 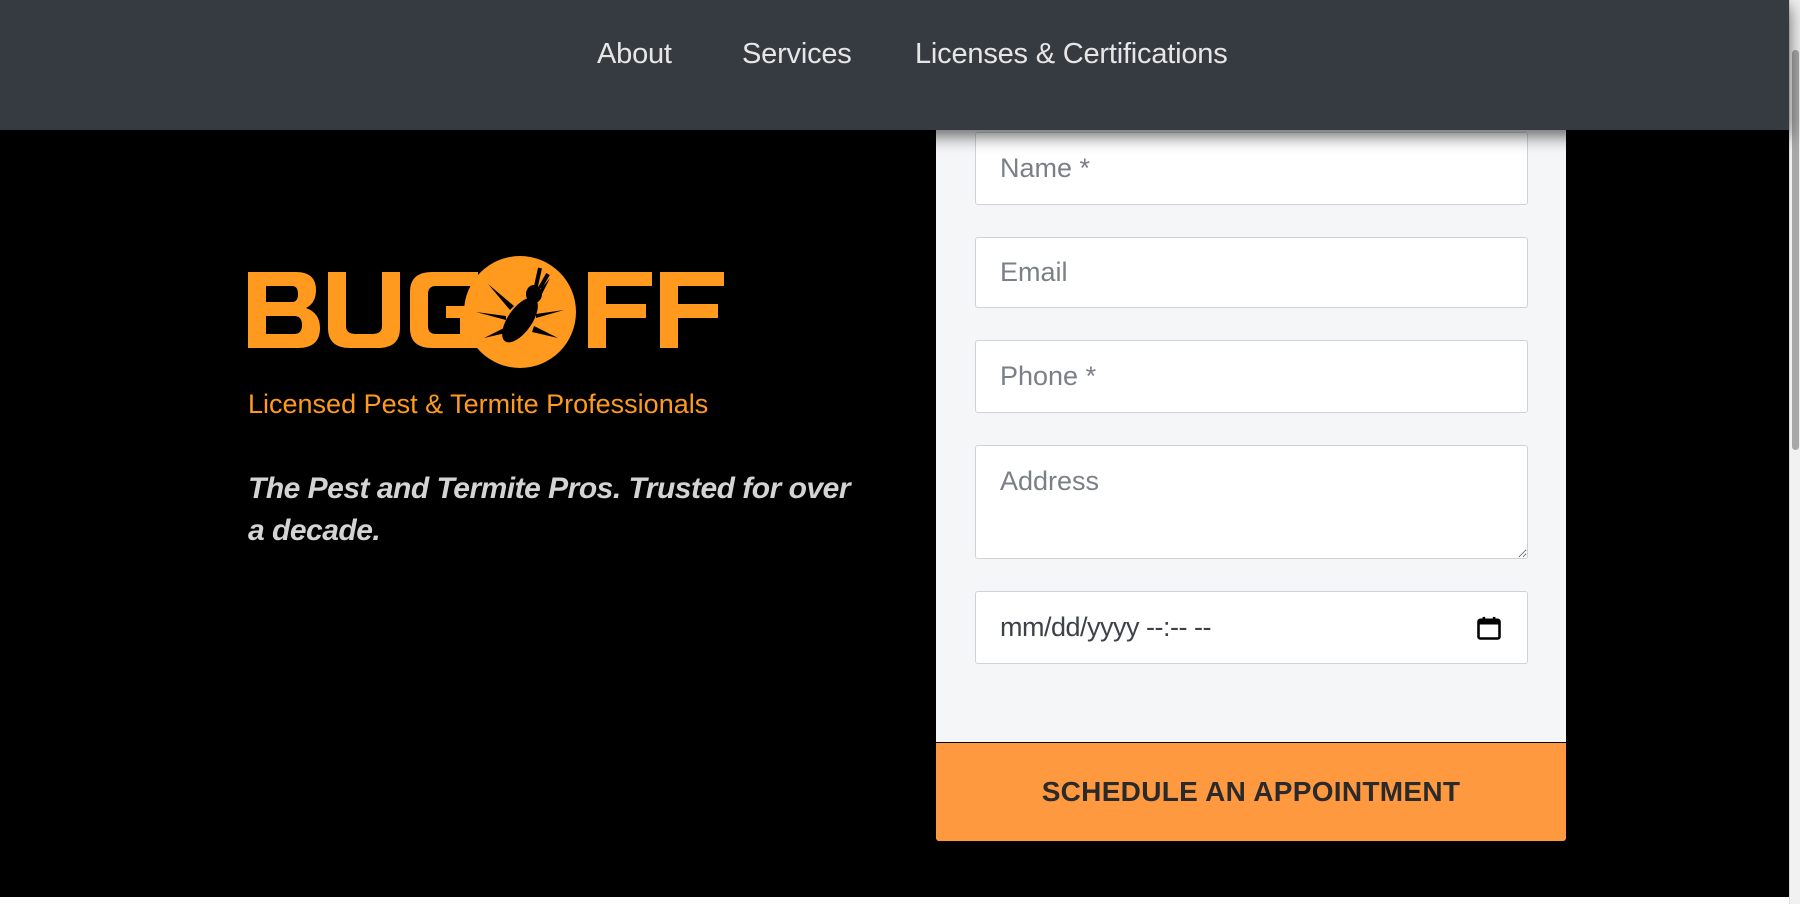 I want to click on page-scrollbar, so click(x=1794, y=452).